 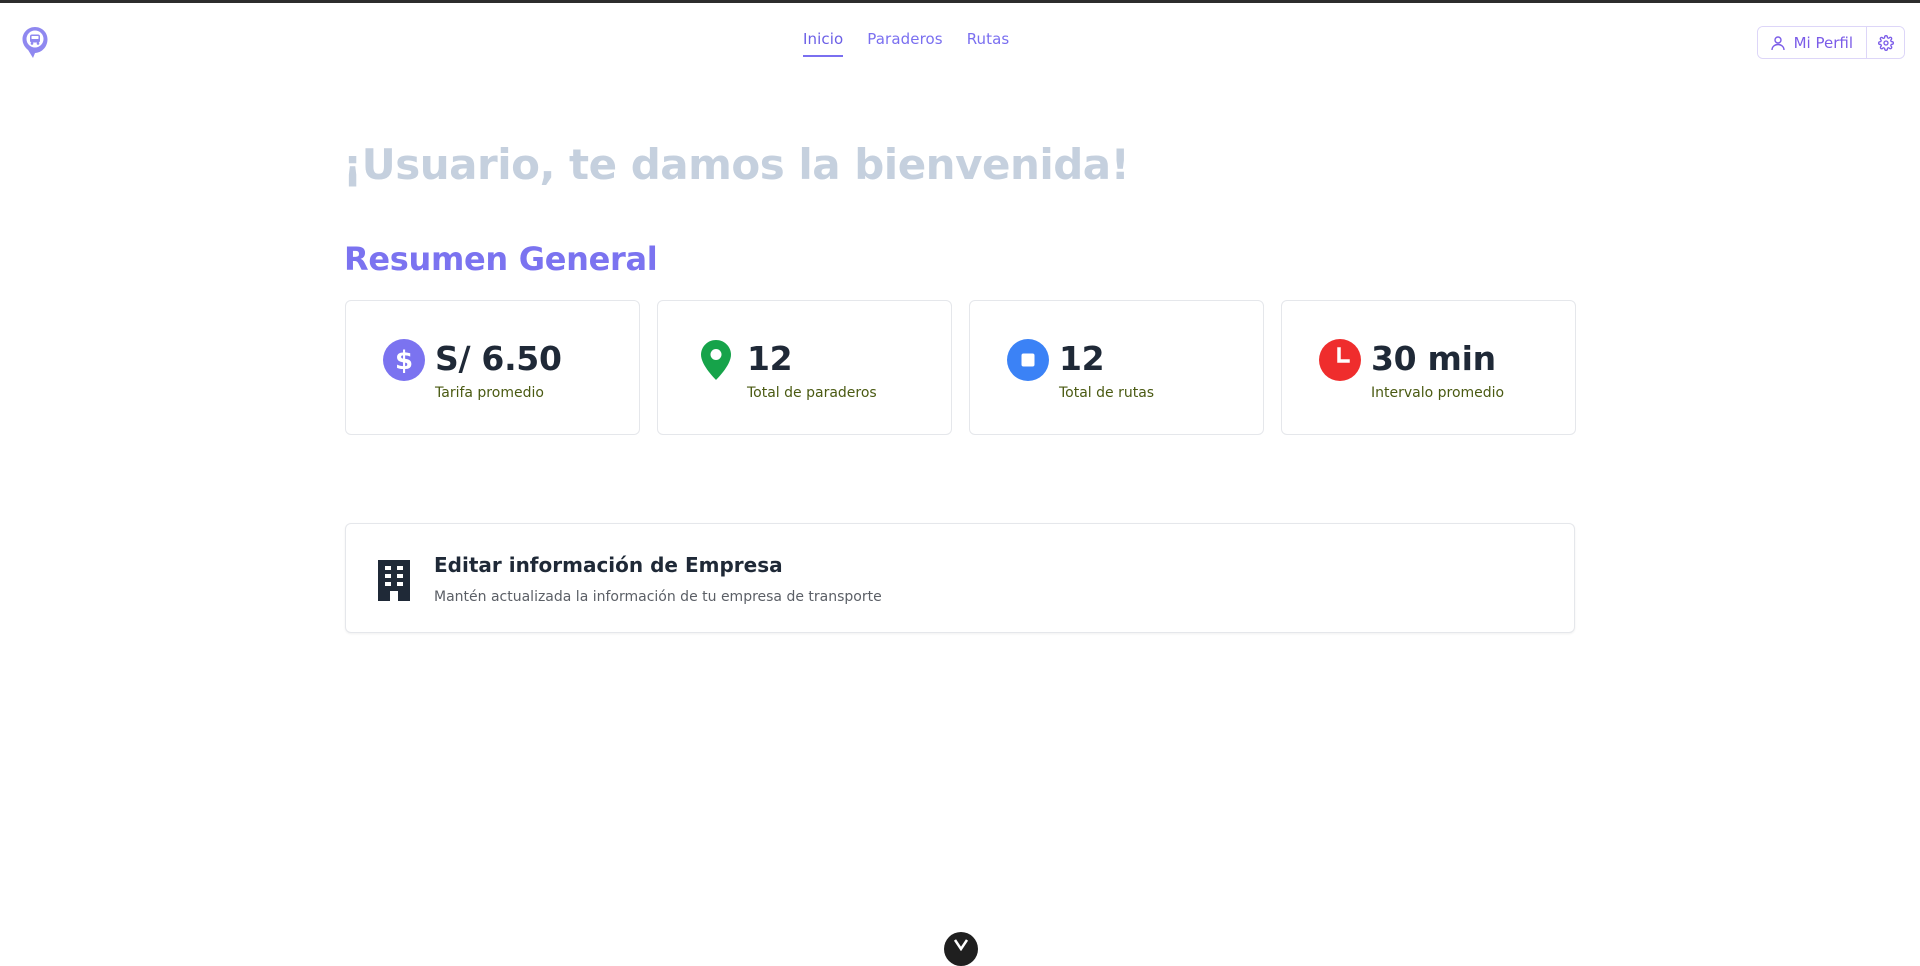 What do you see at coordinates (1028, 360) in the screenshot?
I see `stop-square-icon` at bounding box center [1028, 360].